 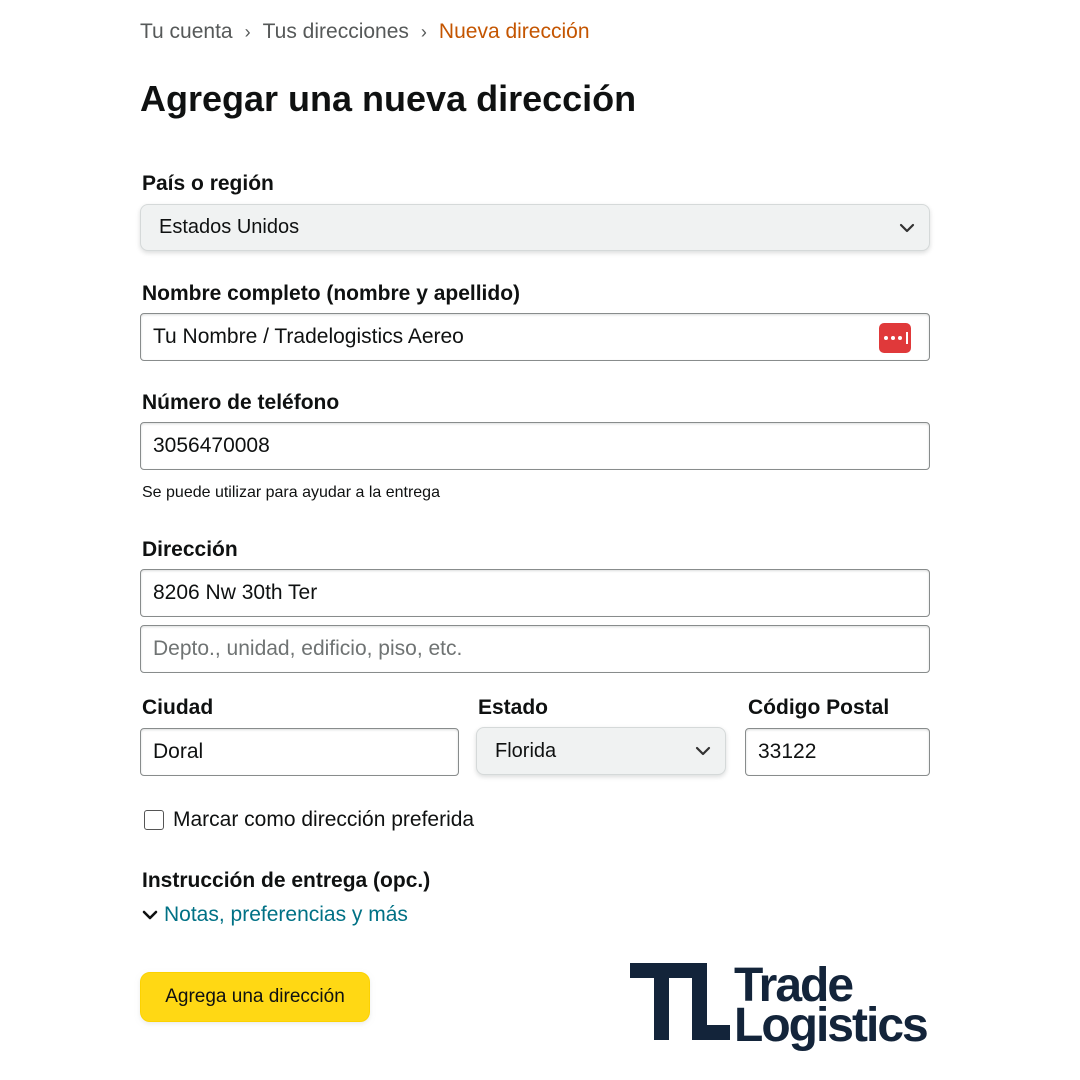 I want to click on logo-word-logistics: Logistics, so click(x=831, y=1025).